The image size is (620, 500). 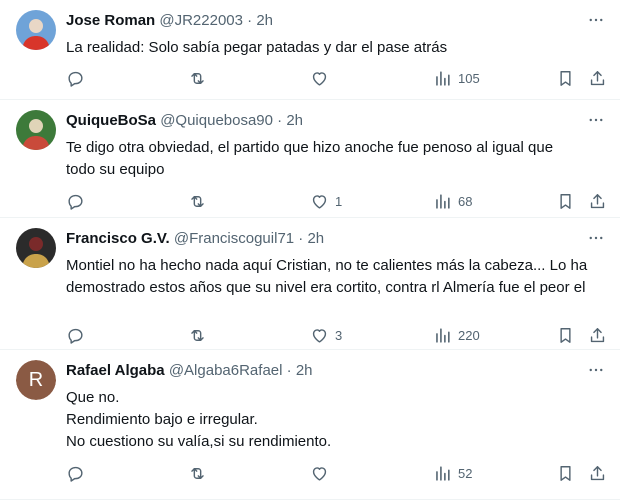 I want to click on action-bar: 52, so click(x=310, y=473).